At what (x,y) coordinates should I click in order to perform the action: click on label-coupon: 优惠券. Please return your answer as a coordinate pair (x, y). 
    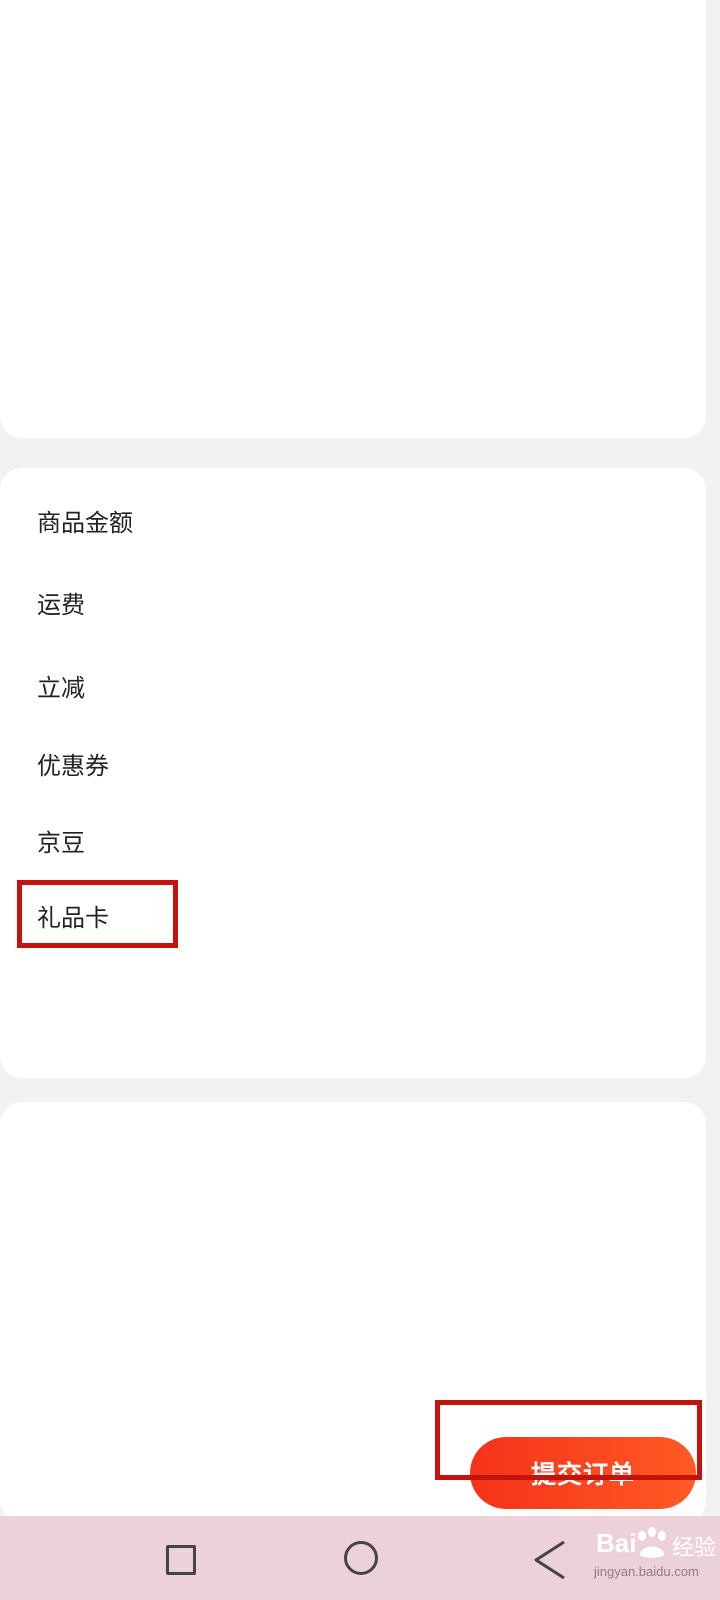
    Looking at the image, I should click on (73, 766).